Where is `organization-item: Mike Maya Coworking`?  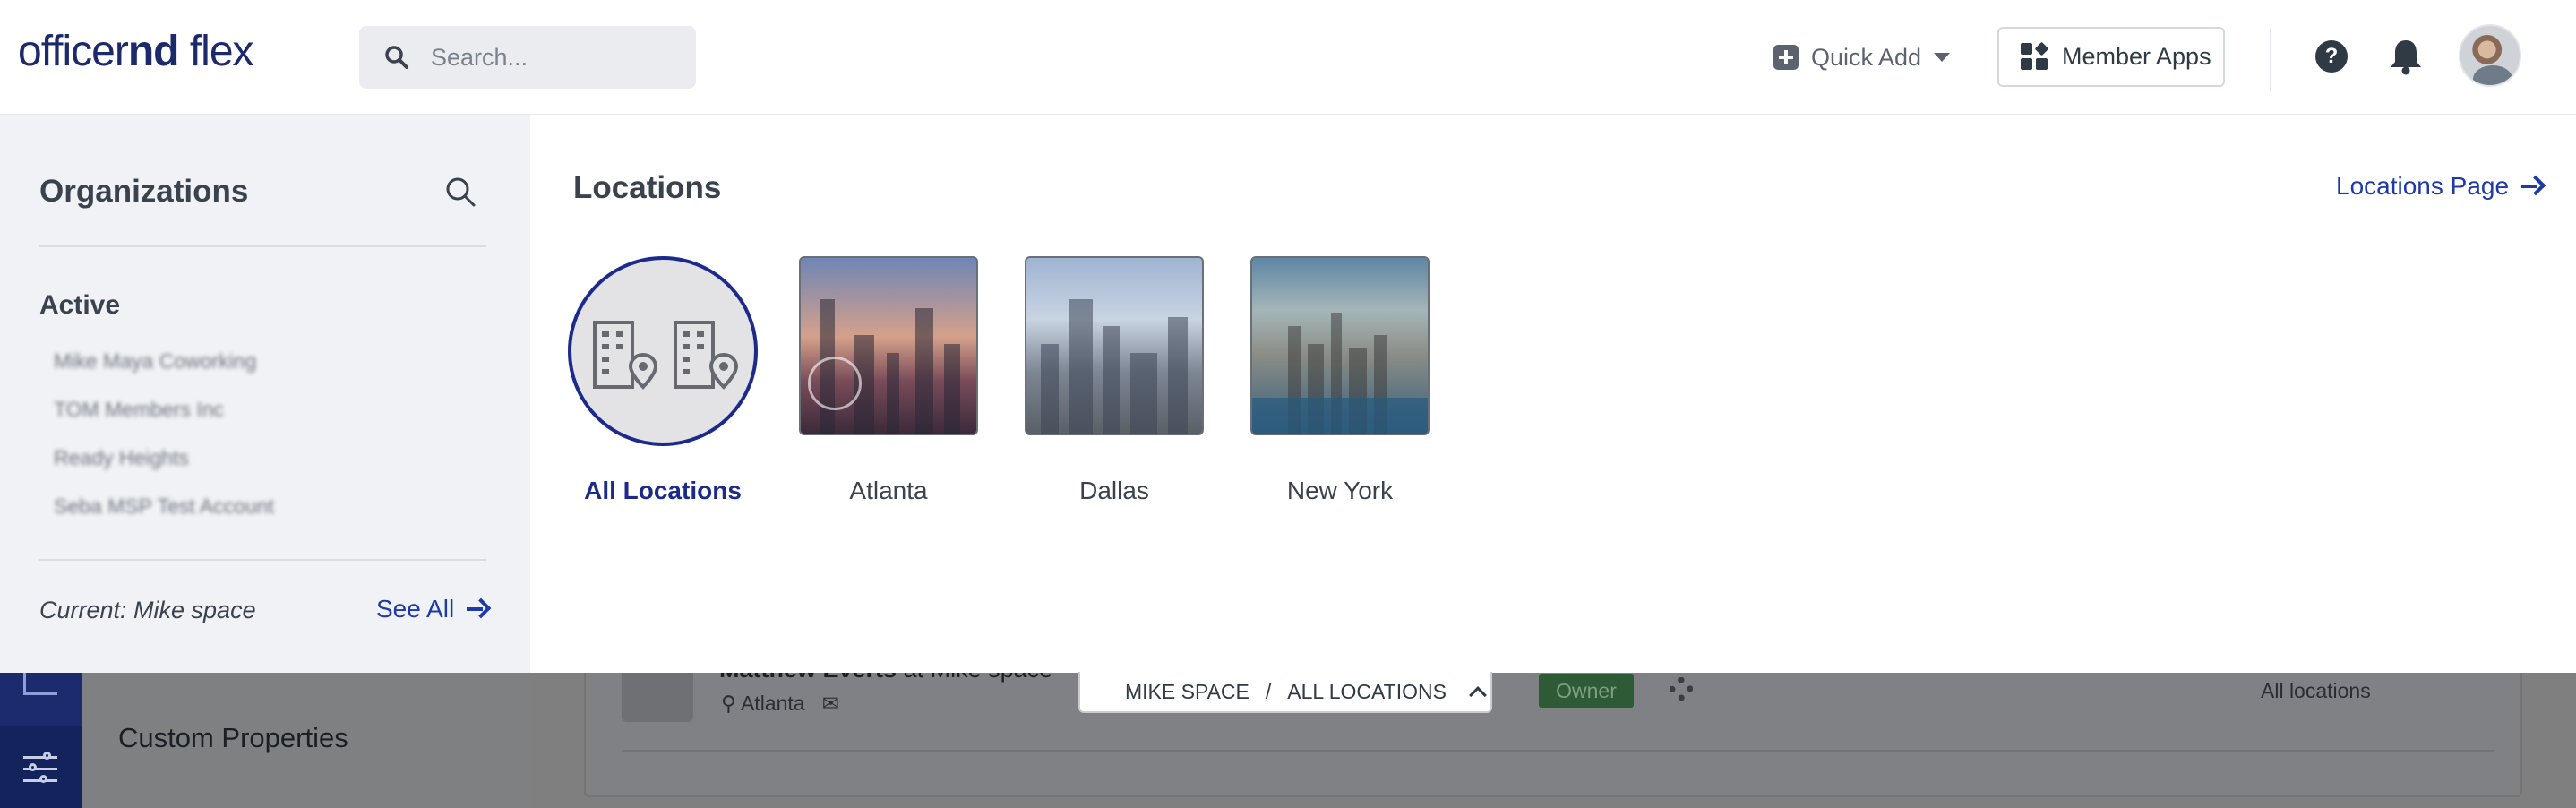 organization-item: Mike Maya Coworking is located at coordinates (155, 362).